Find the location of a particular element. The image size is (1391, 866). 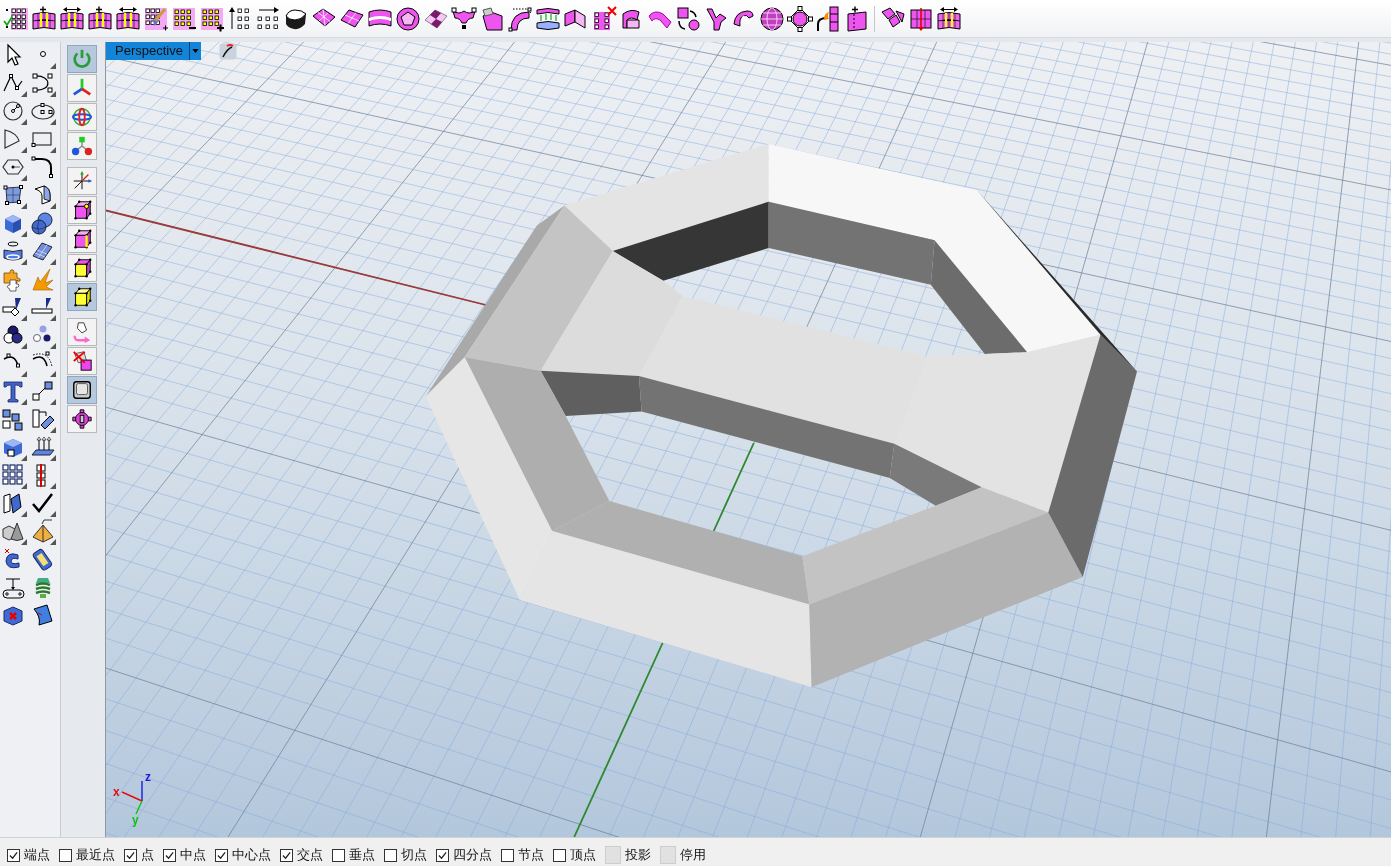

control-point-curve-icon is located at coordinates (43, 84).